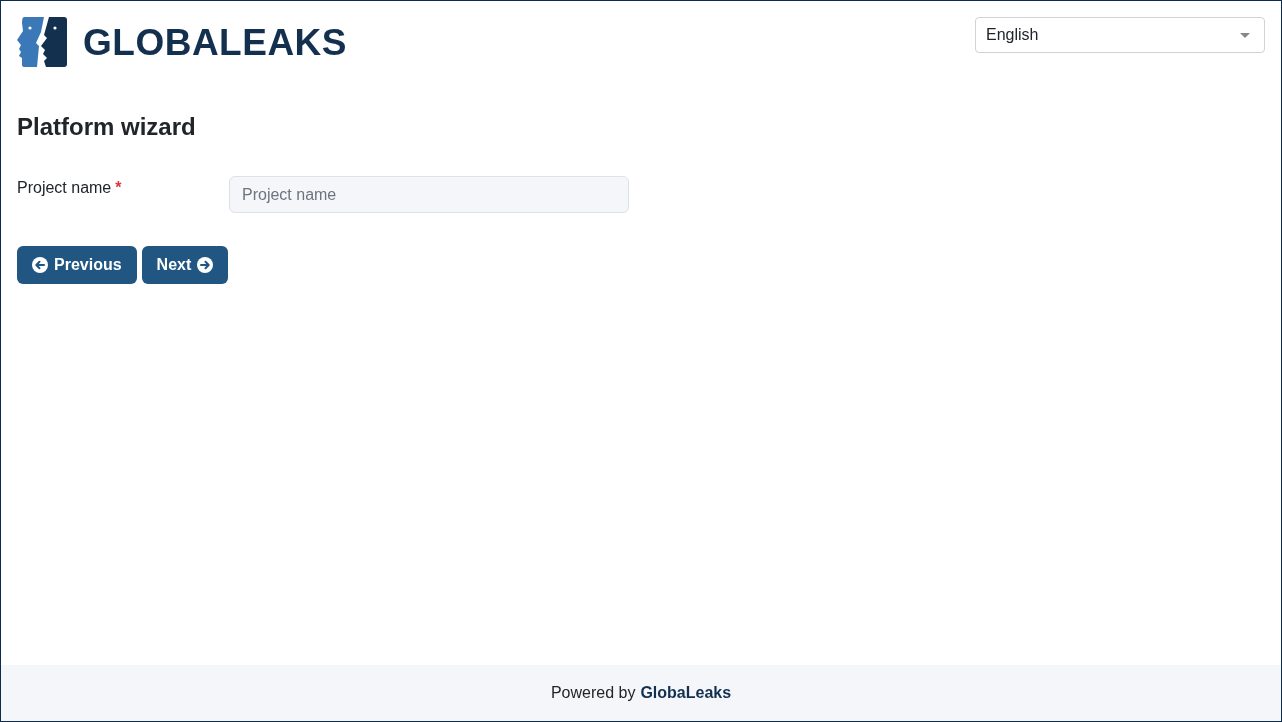  Describe the element at coordinates (106, 126) in the screenshot. I see `page-title: Platform wizard` at that location.